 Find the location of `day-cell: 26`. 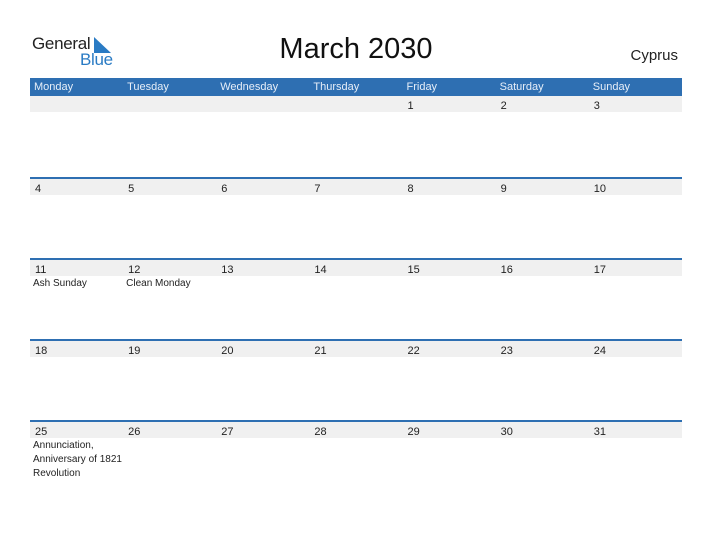

day-cell: 26 is located at coordinates (169, 430).